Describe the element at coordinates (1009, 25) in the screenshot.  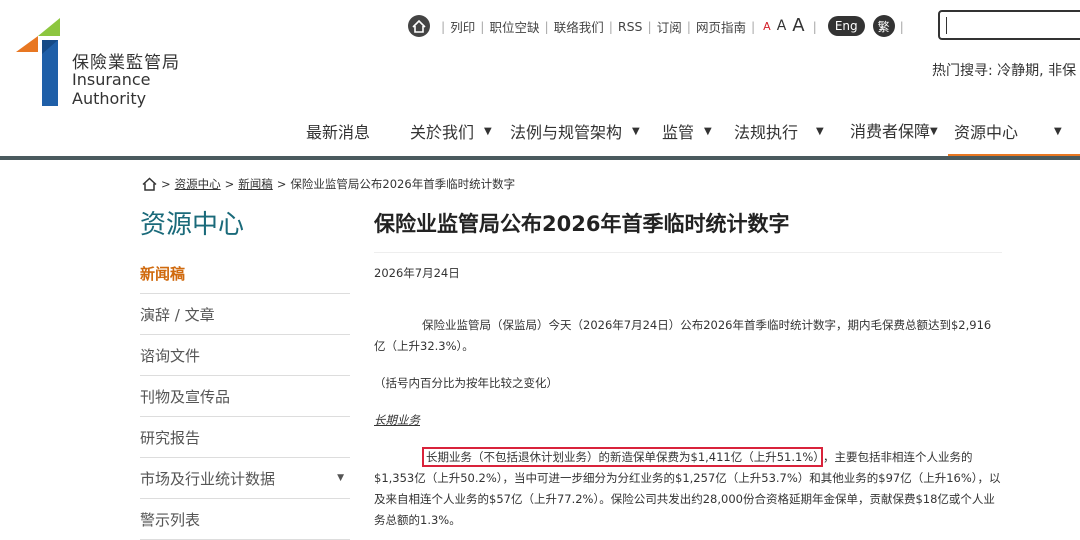
I see `search-input` at that location.